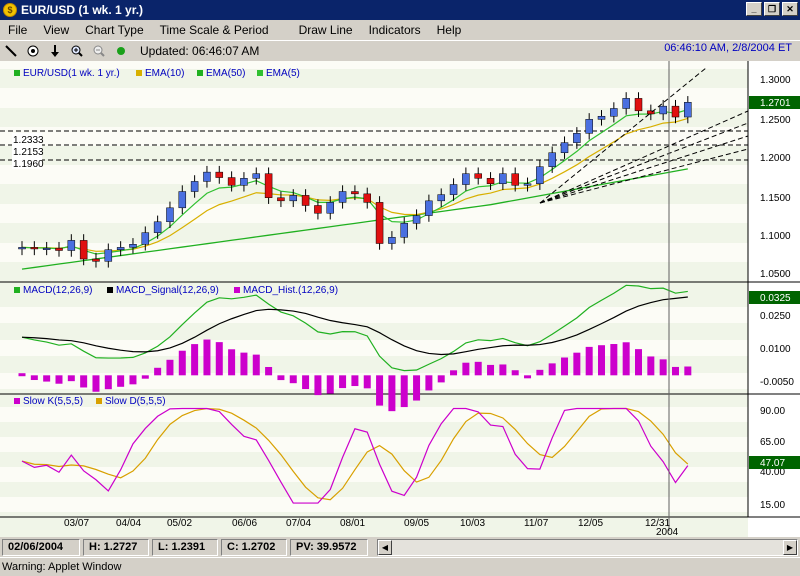 The image size is (800, 576). I want to click on menu-draw-line: Draw Line, so click(326, 30).